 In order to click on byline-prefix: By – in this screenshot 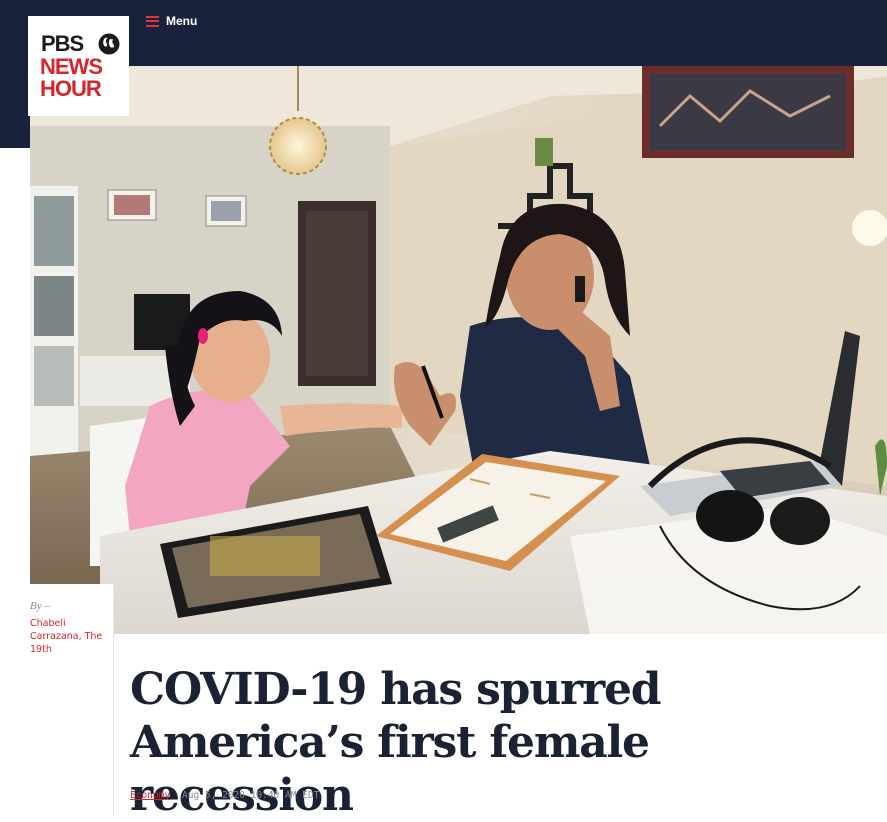, I will do `click(40, 606)`.